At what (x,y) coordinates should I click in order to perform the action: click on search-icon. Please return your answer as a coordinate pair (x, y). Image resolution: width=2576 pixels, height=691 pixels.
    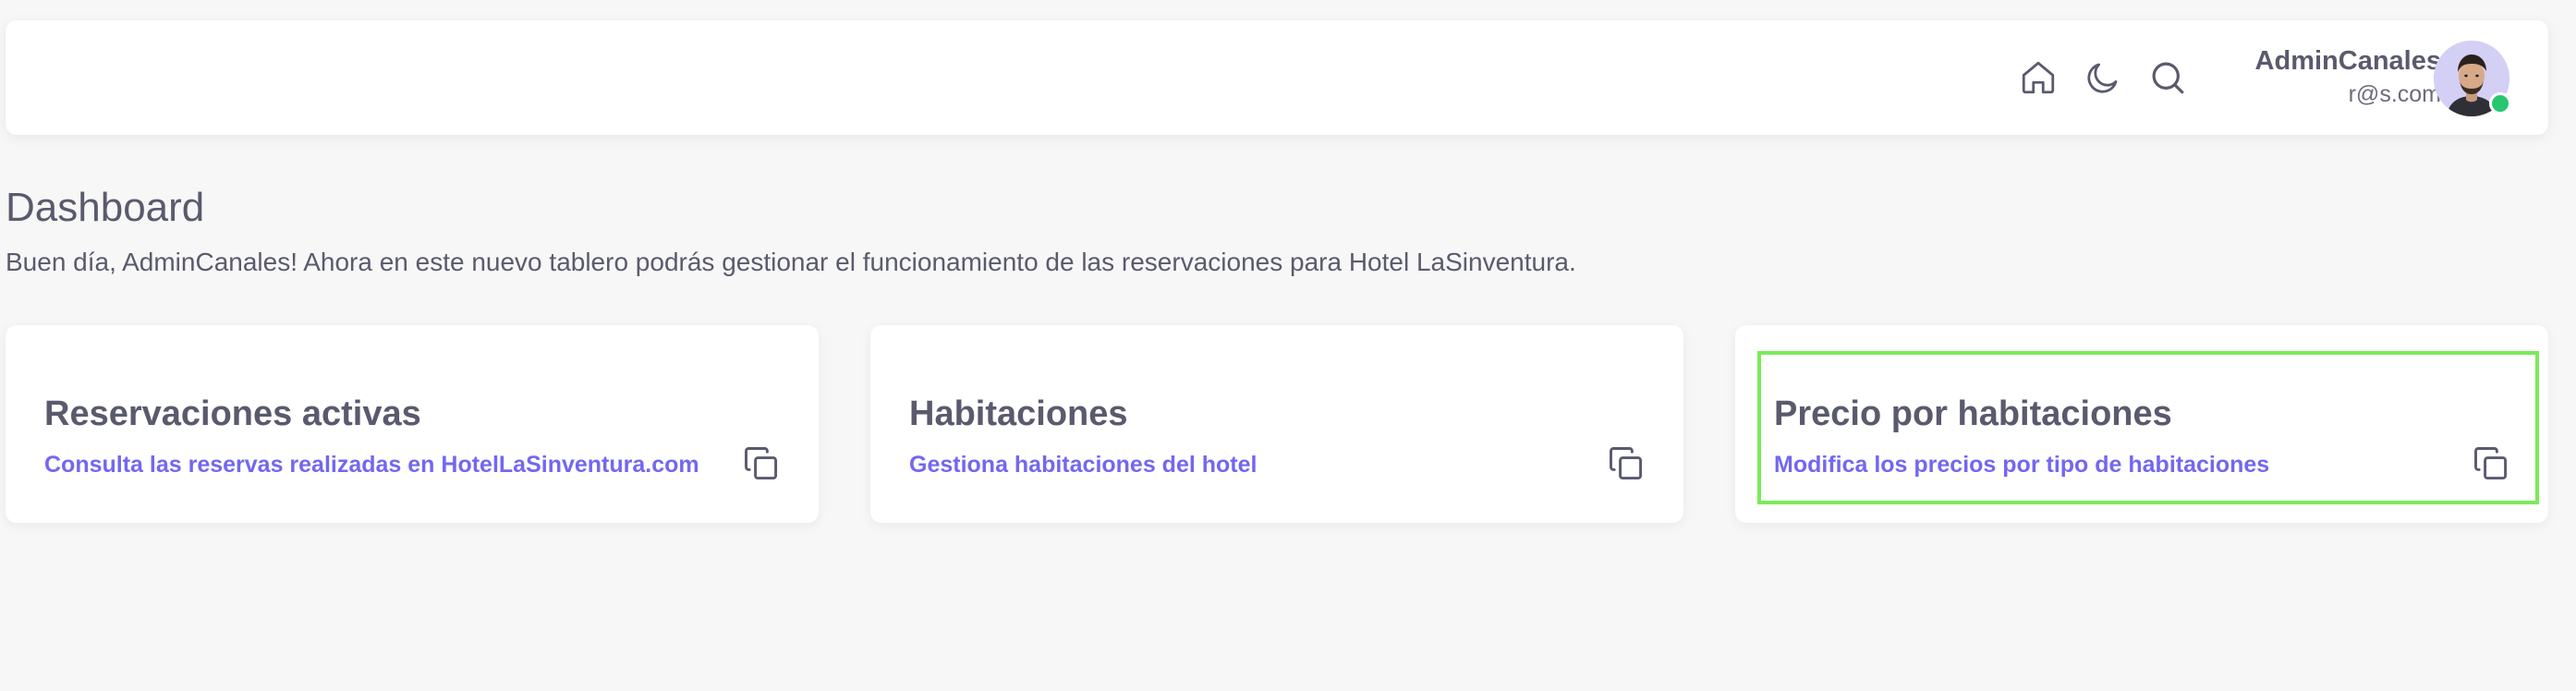
    Looking at the image, I should click on (2167, 78).